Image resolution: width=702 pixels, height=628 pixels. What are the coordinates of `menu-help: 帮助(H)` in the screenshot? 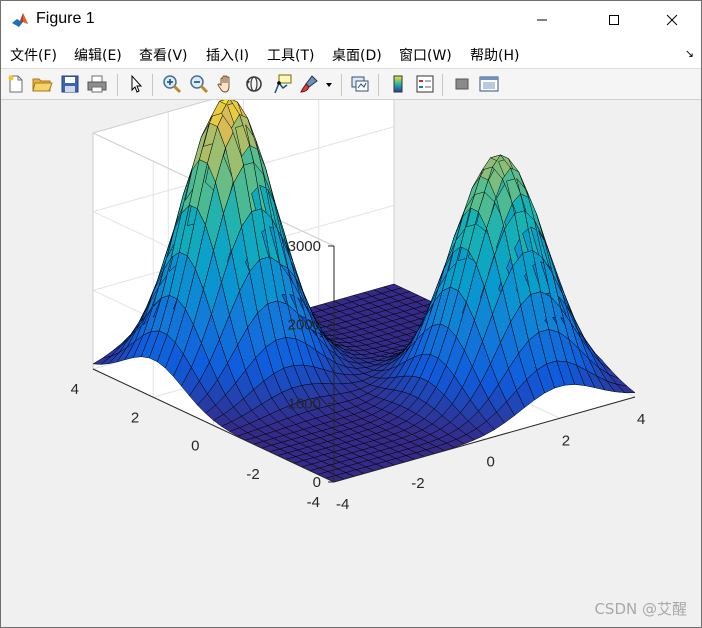 It's located at (494, 55).